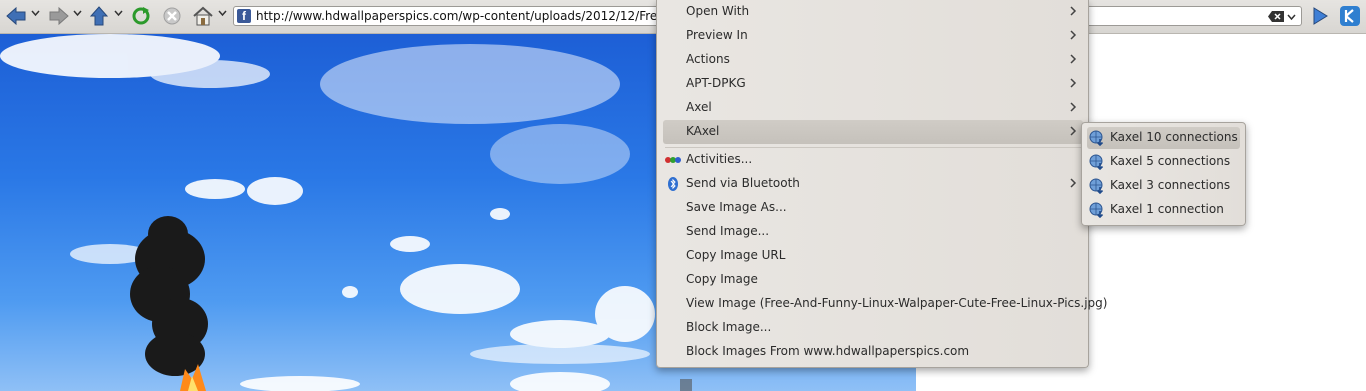 Image resolution: width=1366 pixels, height=391 pixels. What do you see at coordinates (873, 256) in the screenshot?
I see `menu-item-copy-image-url: Copy Image URL` at bounding box center [873, 256].